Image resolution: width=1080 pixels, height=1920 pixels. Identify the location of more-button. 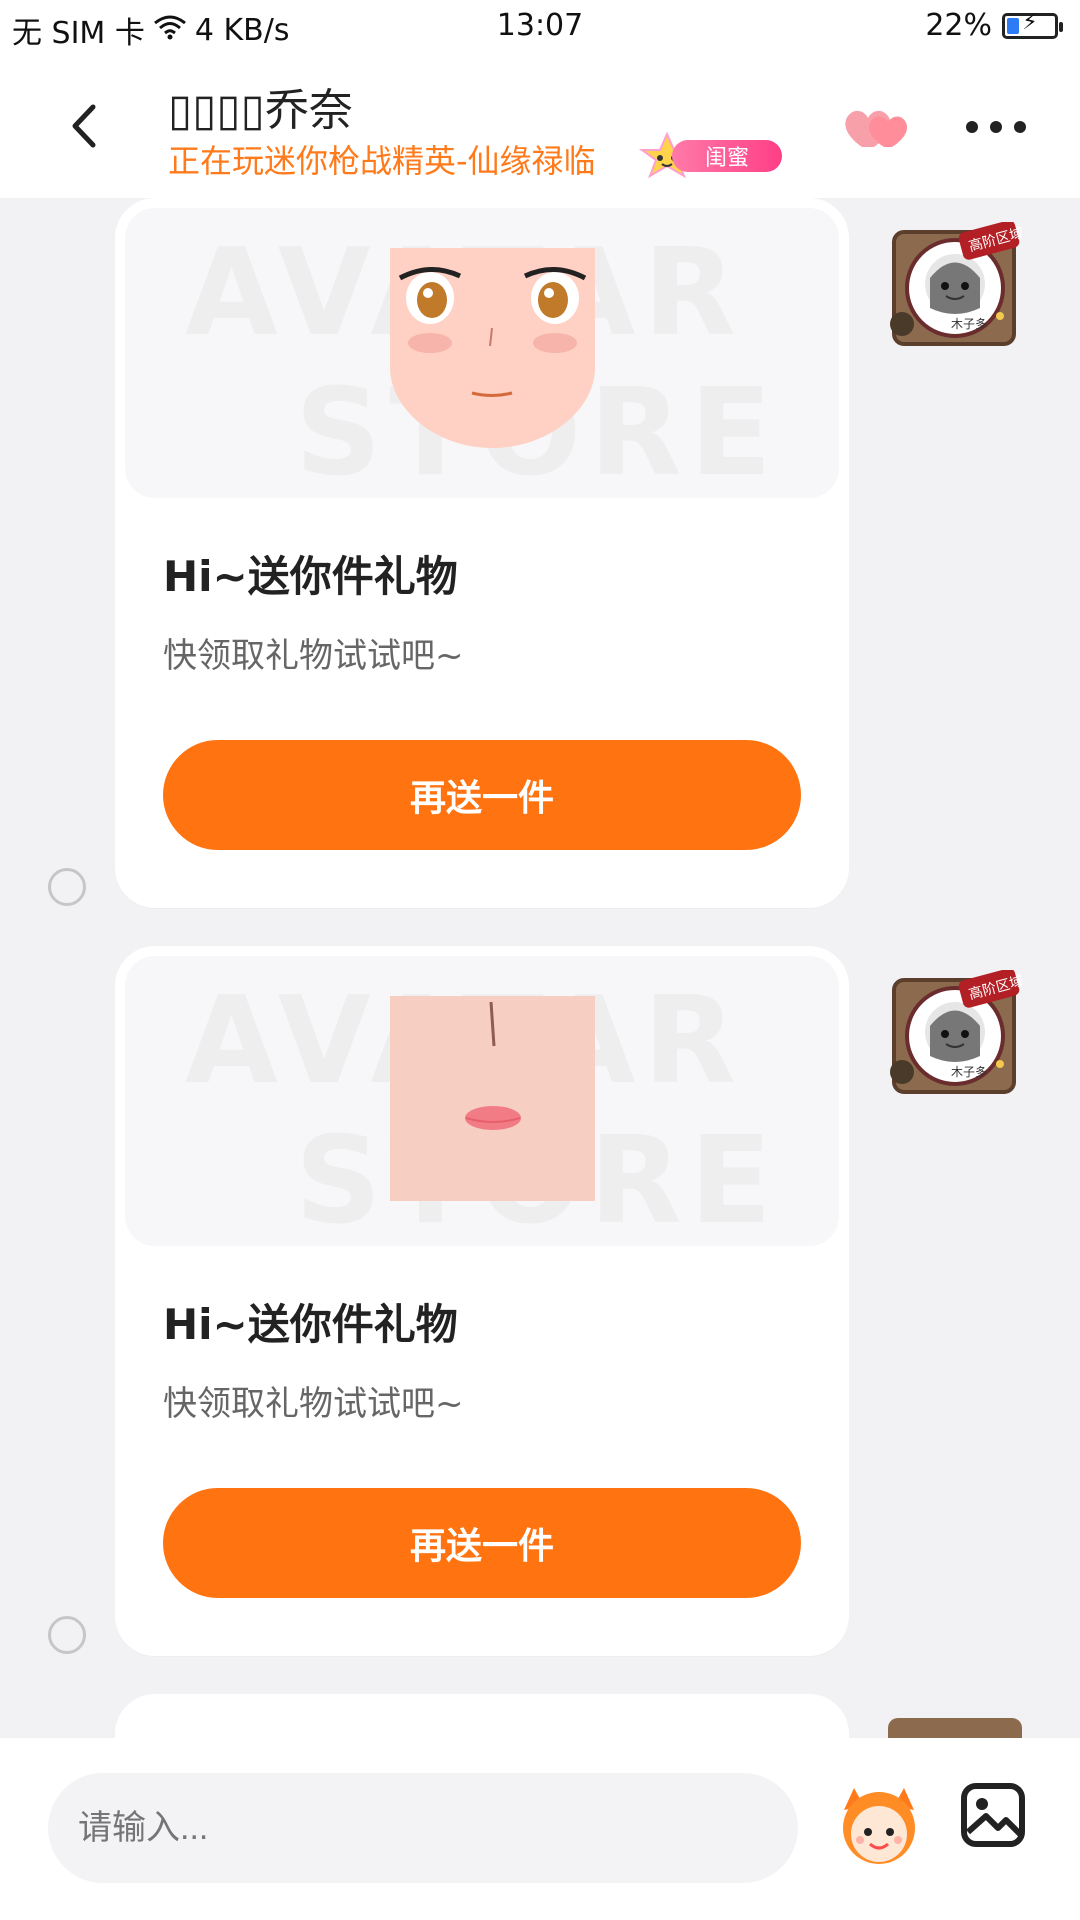
(996, 127).